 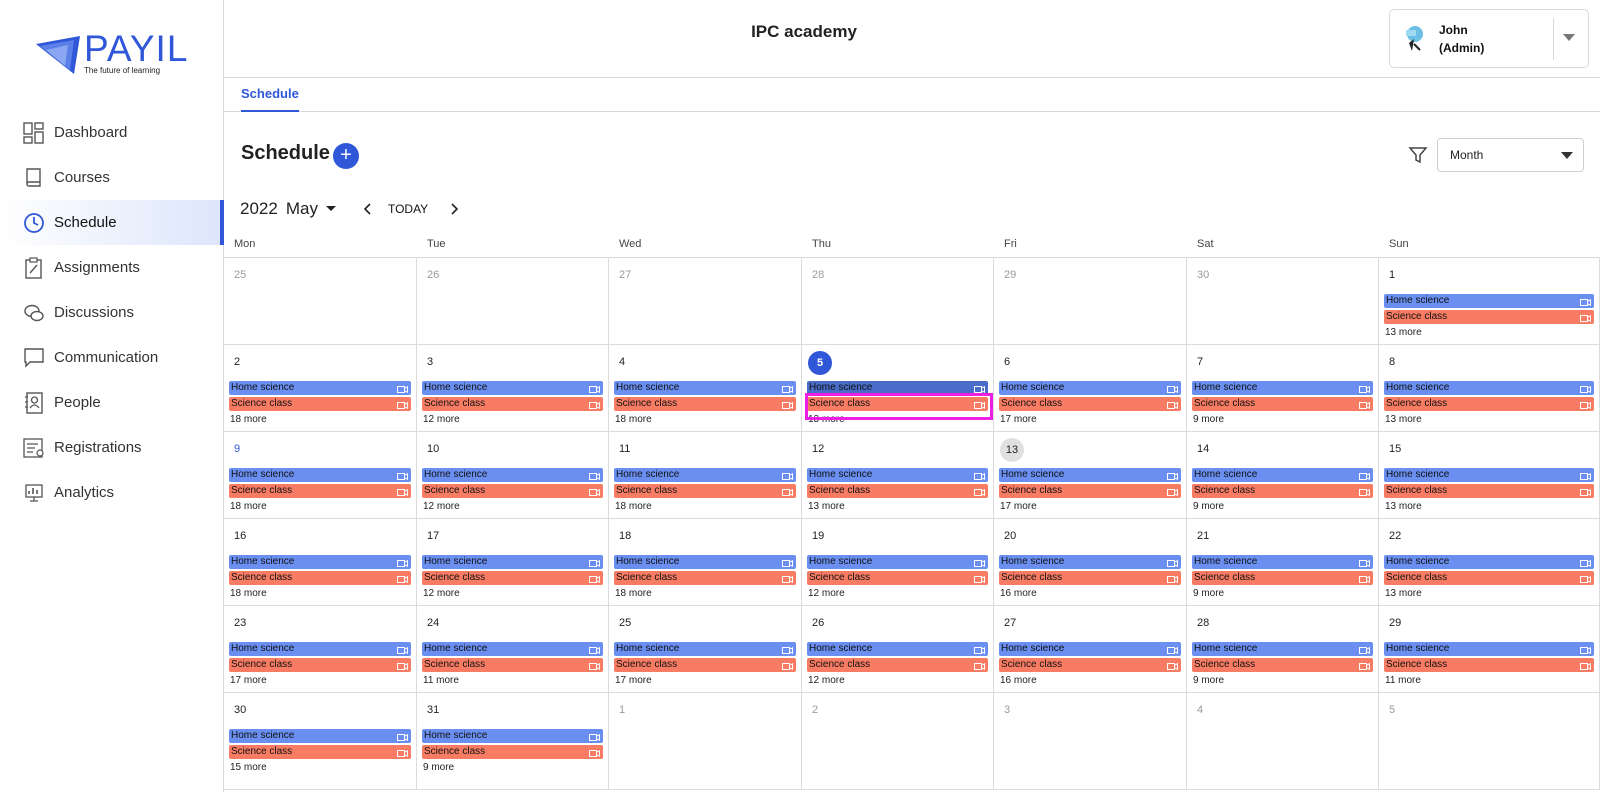 What do you see at coordinates (112, 132) in the screenshot?
I see `sidebar-item-dashboard: Dashboard` at bounding box center [112, 132].